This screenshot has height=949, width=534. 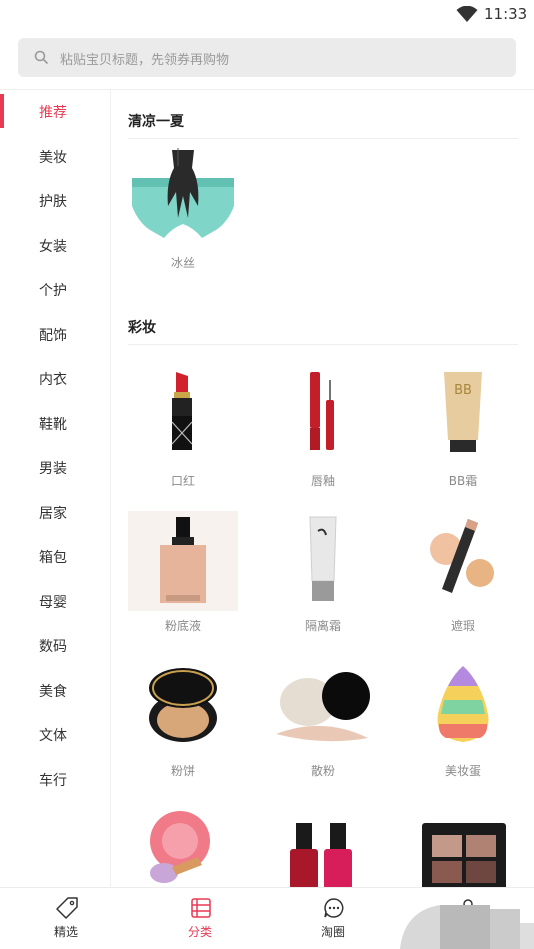 I want to click on category-cell: 粉饼, so click(x=183, y=721).